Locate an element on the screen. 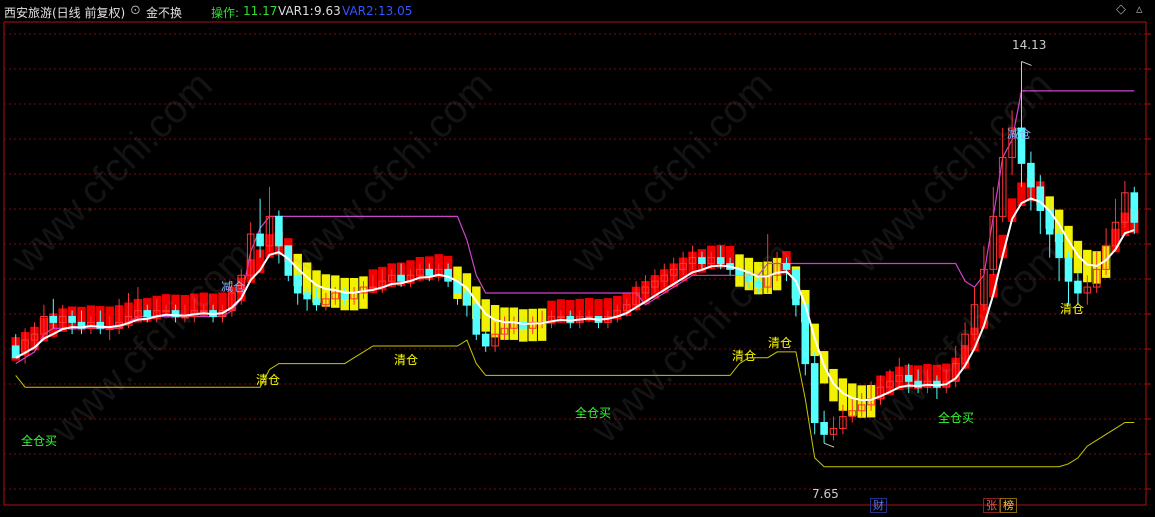  low-marker-arrow is located at coordinates (829, 445).